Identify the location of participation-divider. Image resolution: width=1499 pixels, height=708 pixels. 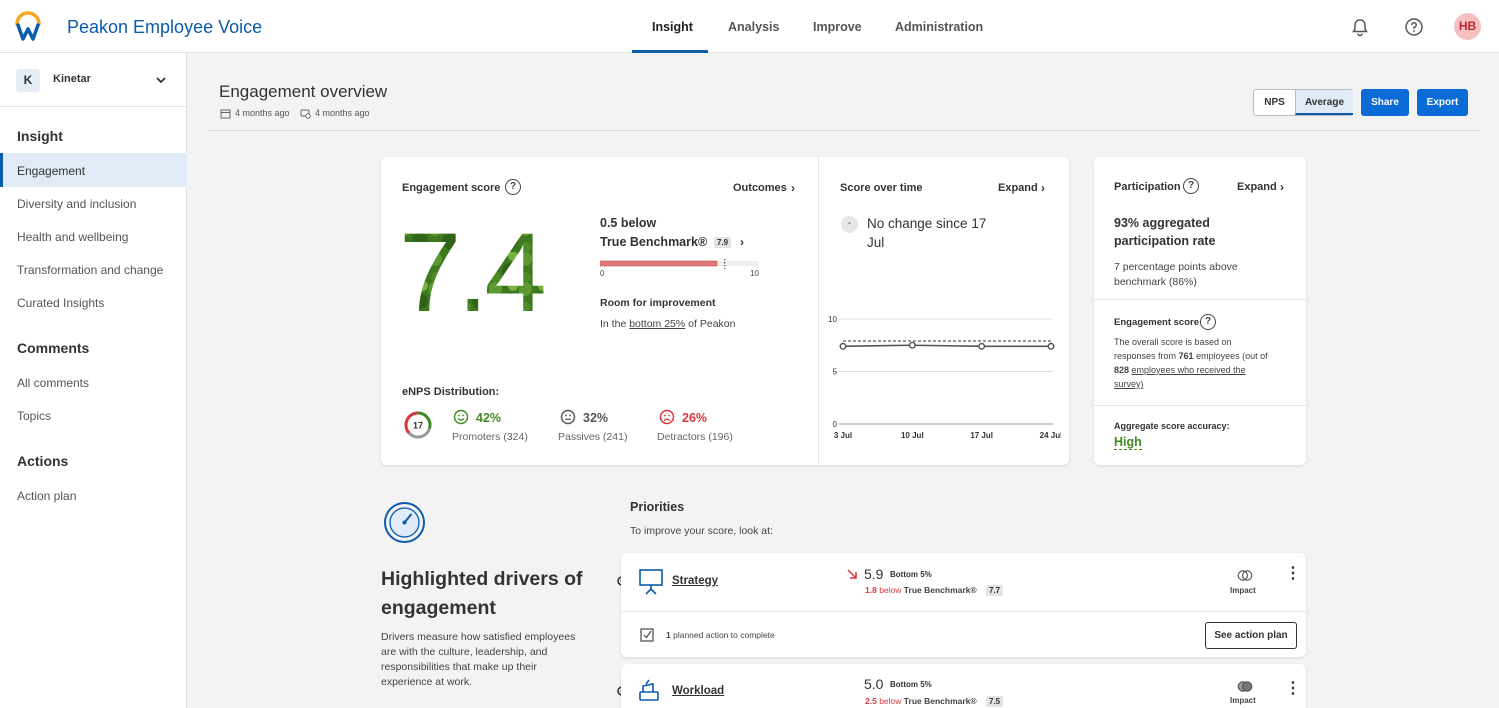
(1200, 405).